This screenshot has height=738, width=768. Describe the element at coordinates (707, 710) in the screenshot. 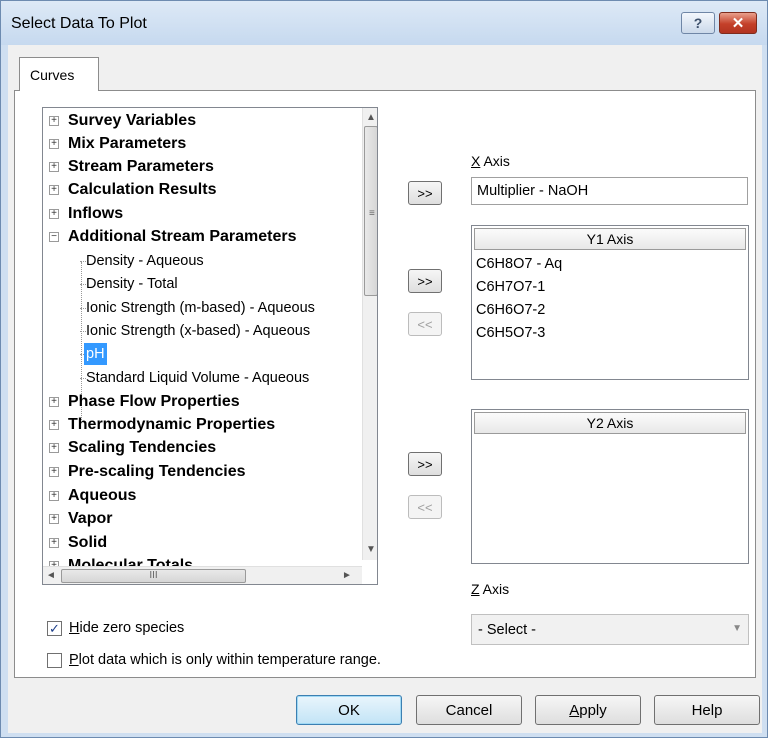

I see `help-button: Help` at that location.